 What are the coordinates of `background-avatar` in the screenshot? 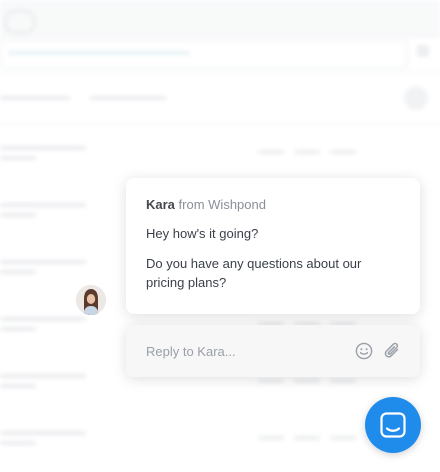 It's located at (416, 98).